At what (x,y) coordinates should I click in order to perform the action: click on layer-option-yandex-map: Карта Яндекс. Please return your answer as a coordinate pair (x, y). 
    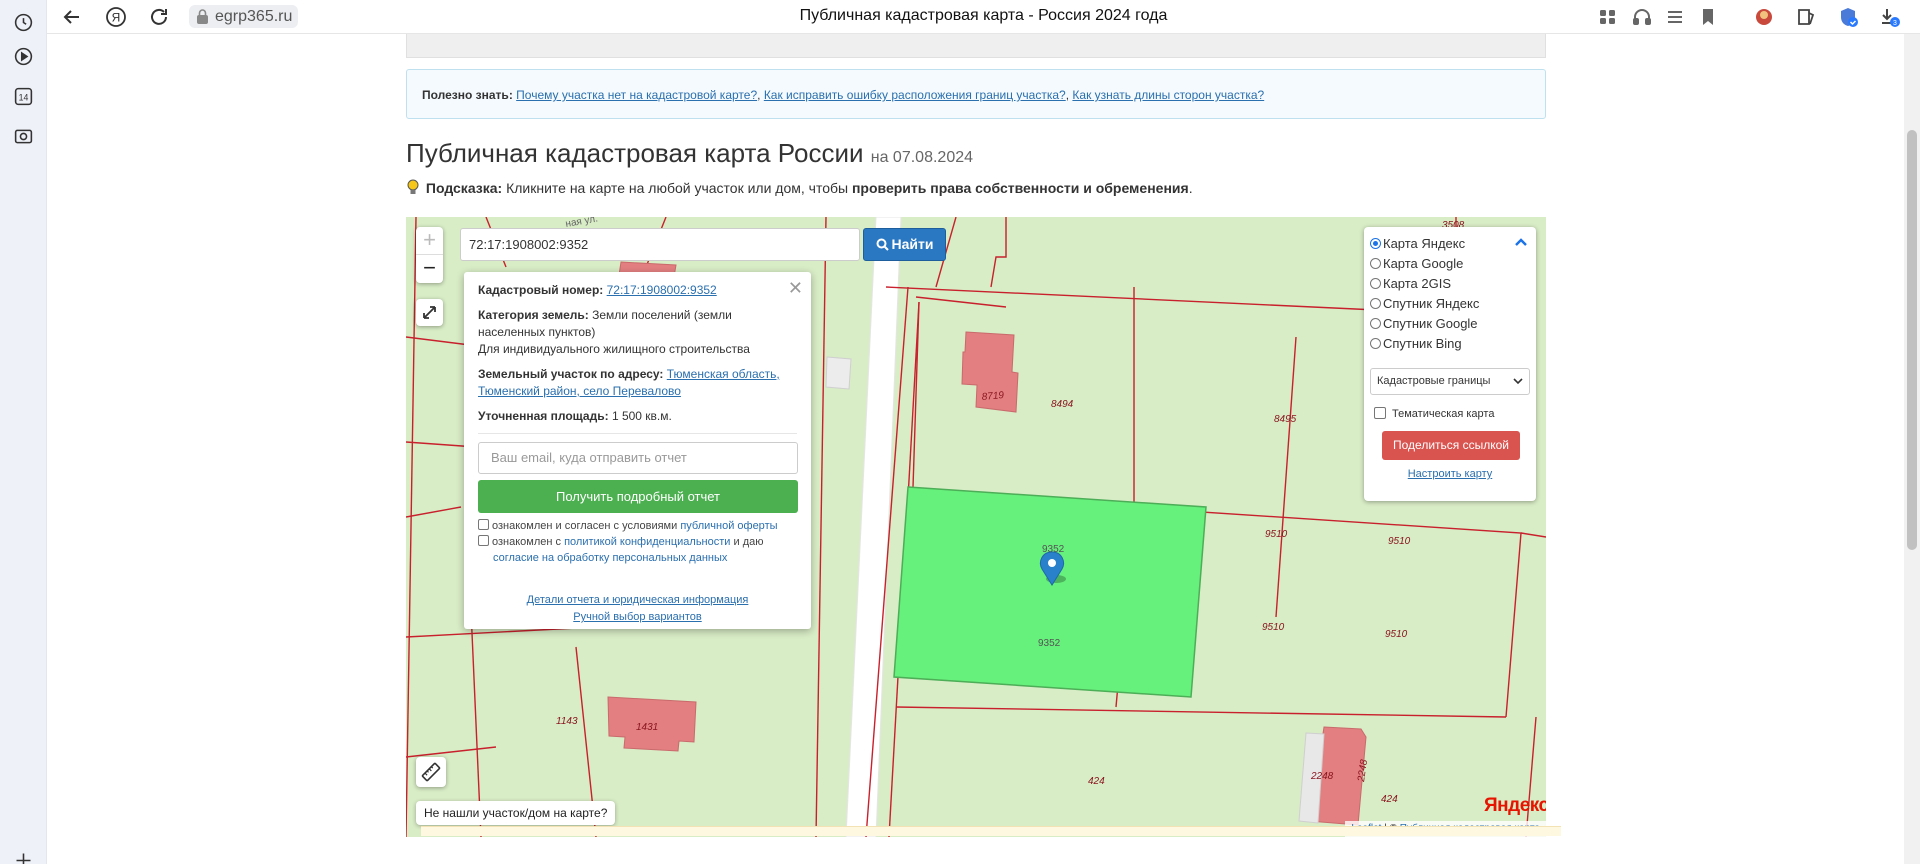
    Looking at the image, I should click on (1450, 244).